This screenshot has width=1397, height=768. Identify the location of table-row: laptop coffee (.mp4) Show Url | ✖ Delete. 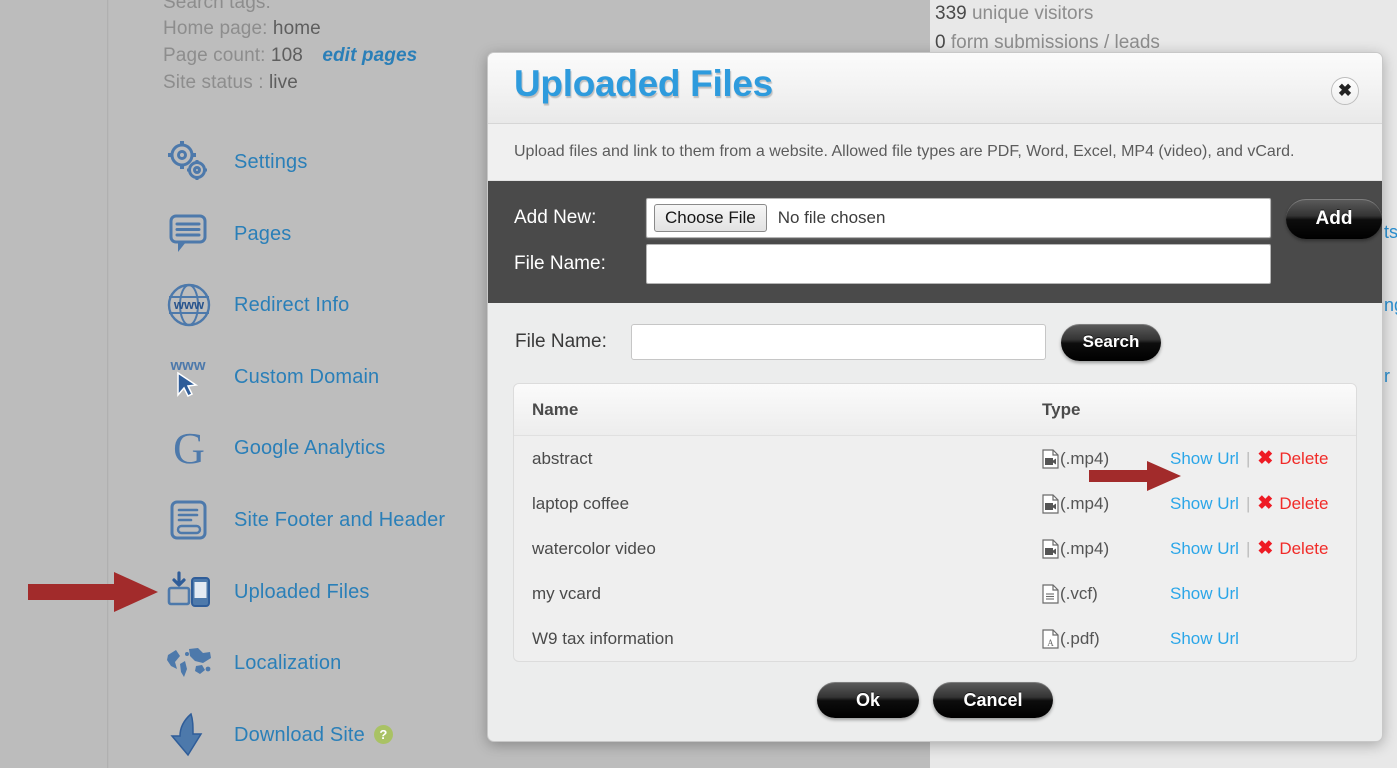
(935, 503).